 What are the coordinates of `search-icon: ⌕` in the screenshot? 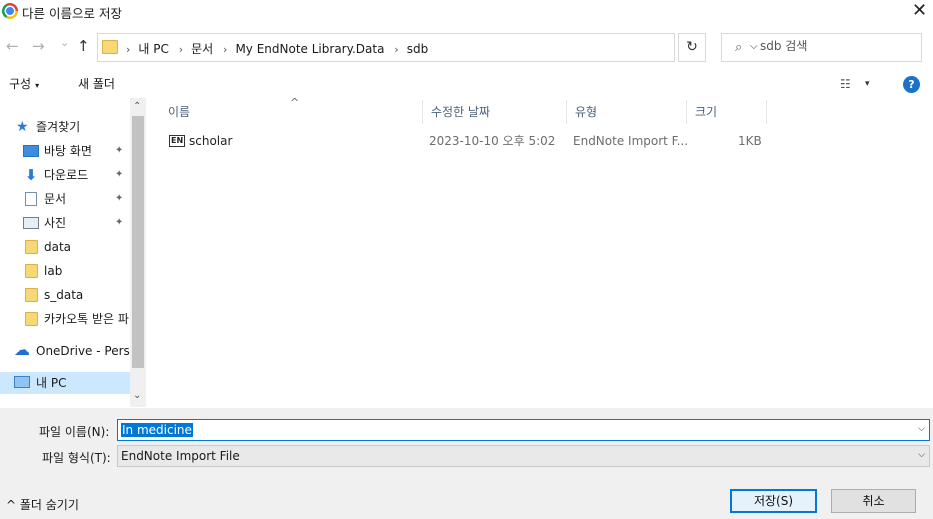 It's located at (739, 47).